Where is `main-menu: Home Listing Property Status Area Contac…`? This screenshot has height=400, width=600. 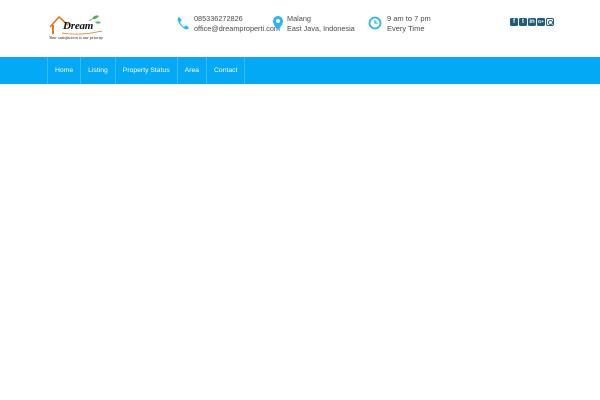
main-menu: Home Listing Property Status Area Contac… is located at coordinates (146, 70).